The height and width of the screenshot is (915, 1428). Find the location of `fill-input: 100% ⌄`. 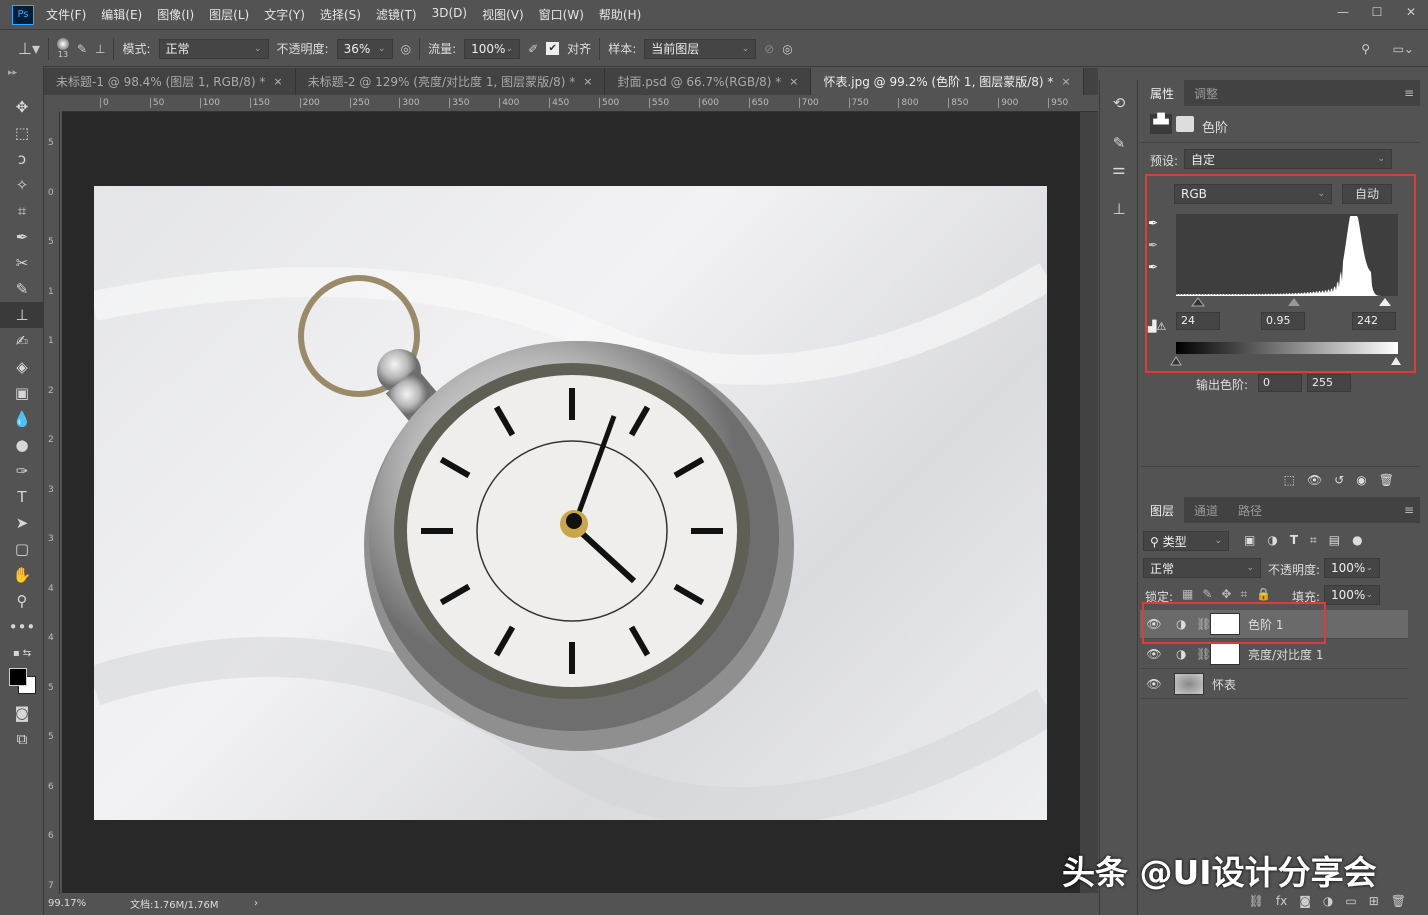

fill-input: 100% ⌄ is located at coordinates (1352, 595).